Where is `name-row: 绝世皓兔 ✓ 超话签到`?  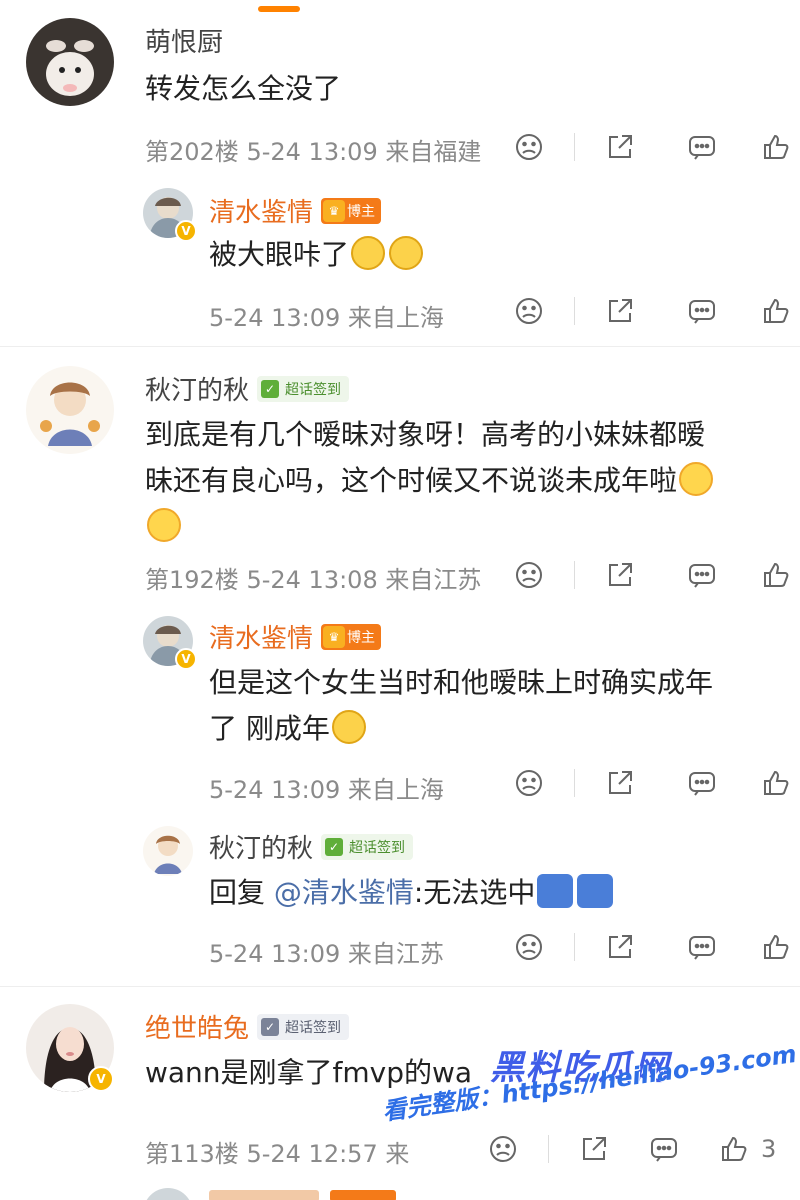
name-row: 绝世皓兔 ✓ 超话签到 is located at coordinates (247, 1026).